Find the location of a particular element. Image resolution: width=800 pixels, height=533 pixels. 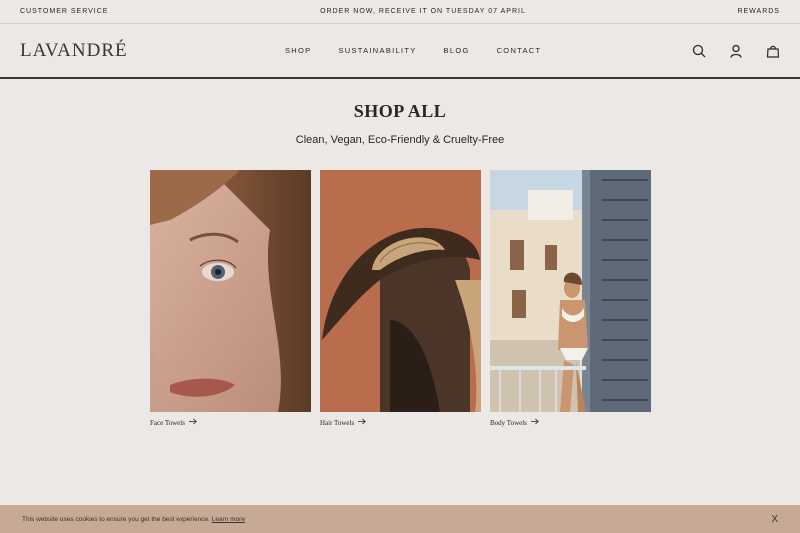

face-portrait-image is located at coordinates (230, 291).